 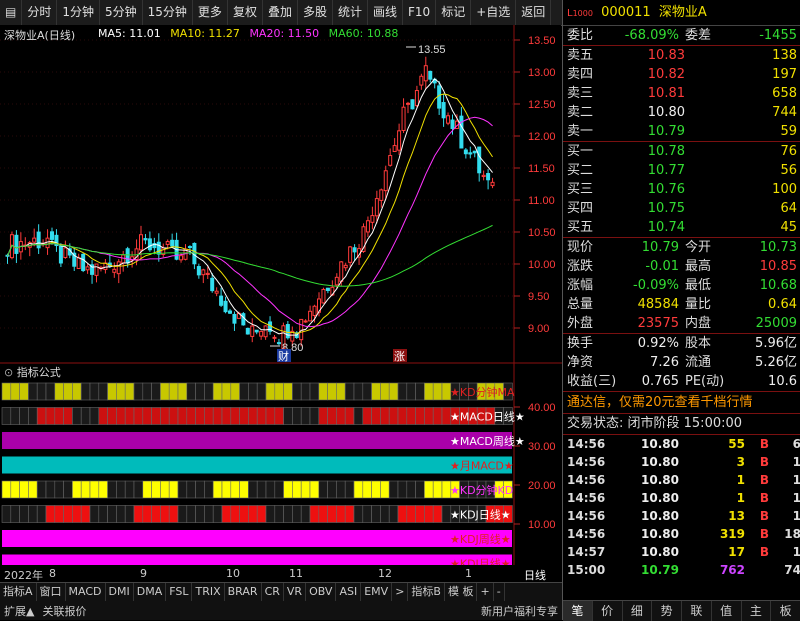 I want to click on tab-vr: VR, so click(x=295, y=592).